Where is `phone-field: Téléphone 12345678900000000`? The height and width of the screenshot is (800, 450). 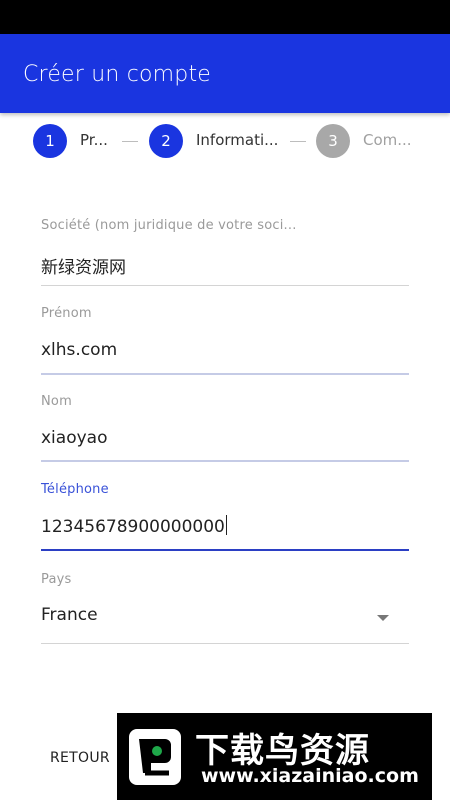 phone-field: Téléphone 12345678900000000 is located at coordinates (225, 518).